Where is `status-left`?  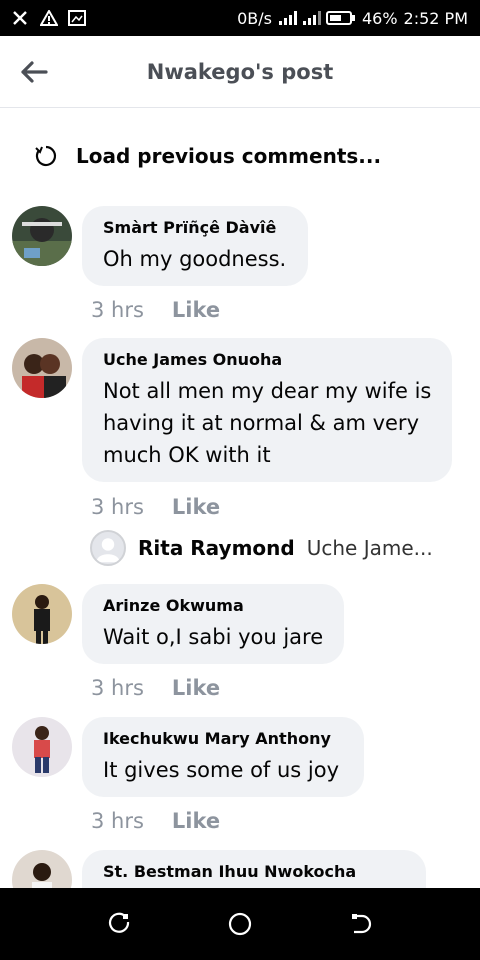
status-left is located at coordinates (49, 17).